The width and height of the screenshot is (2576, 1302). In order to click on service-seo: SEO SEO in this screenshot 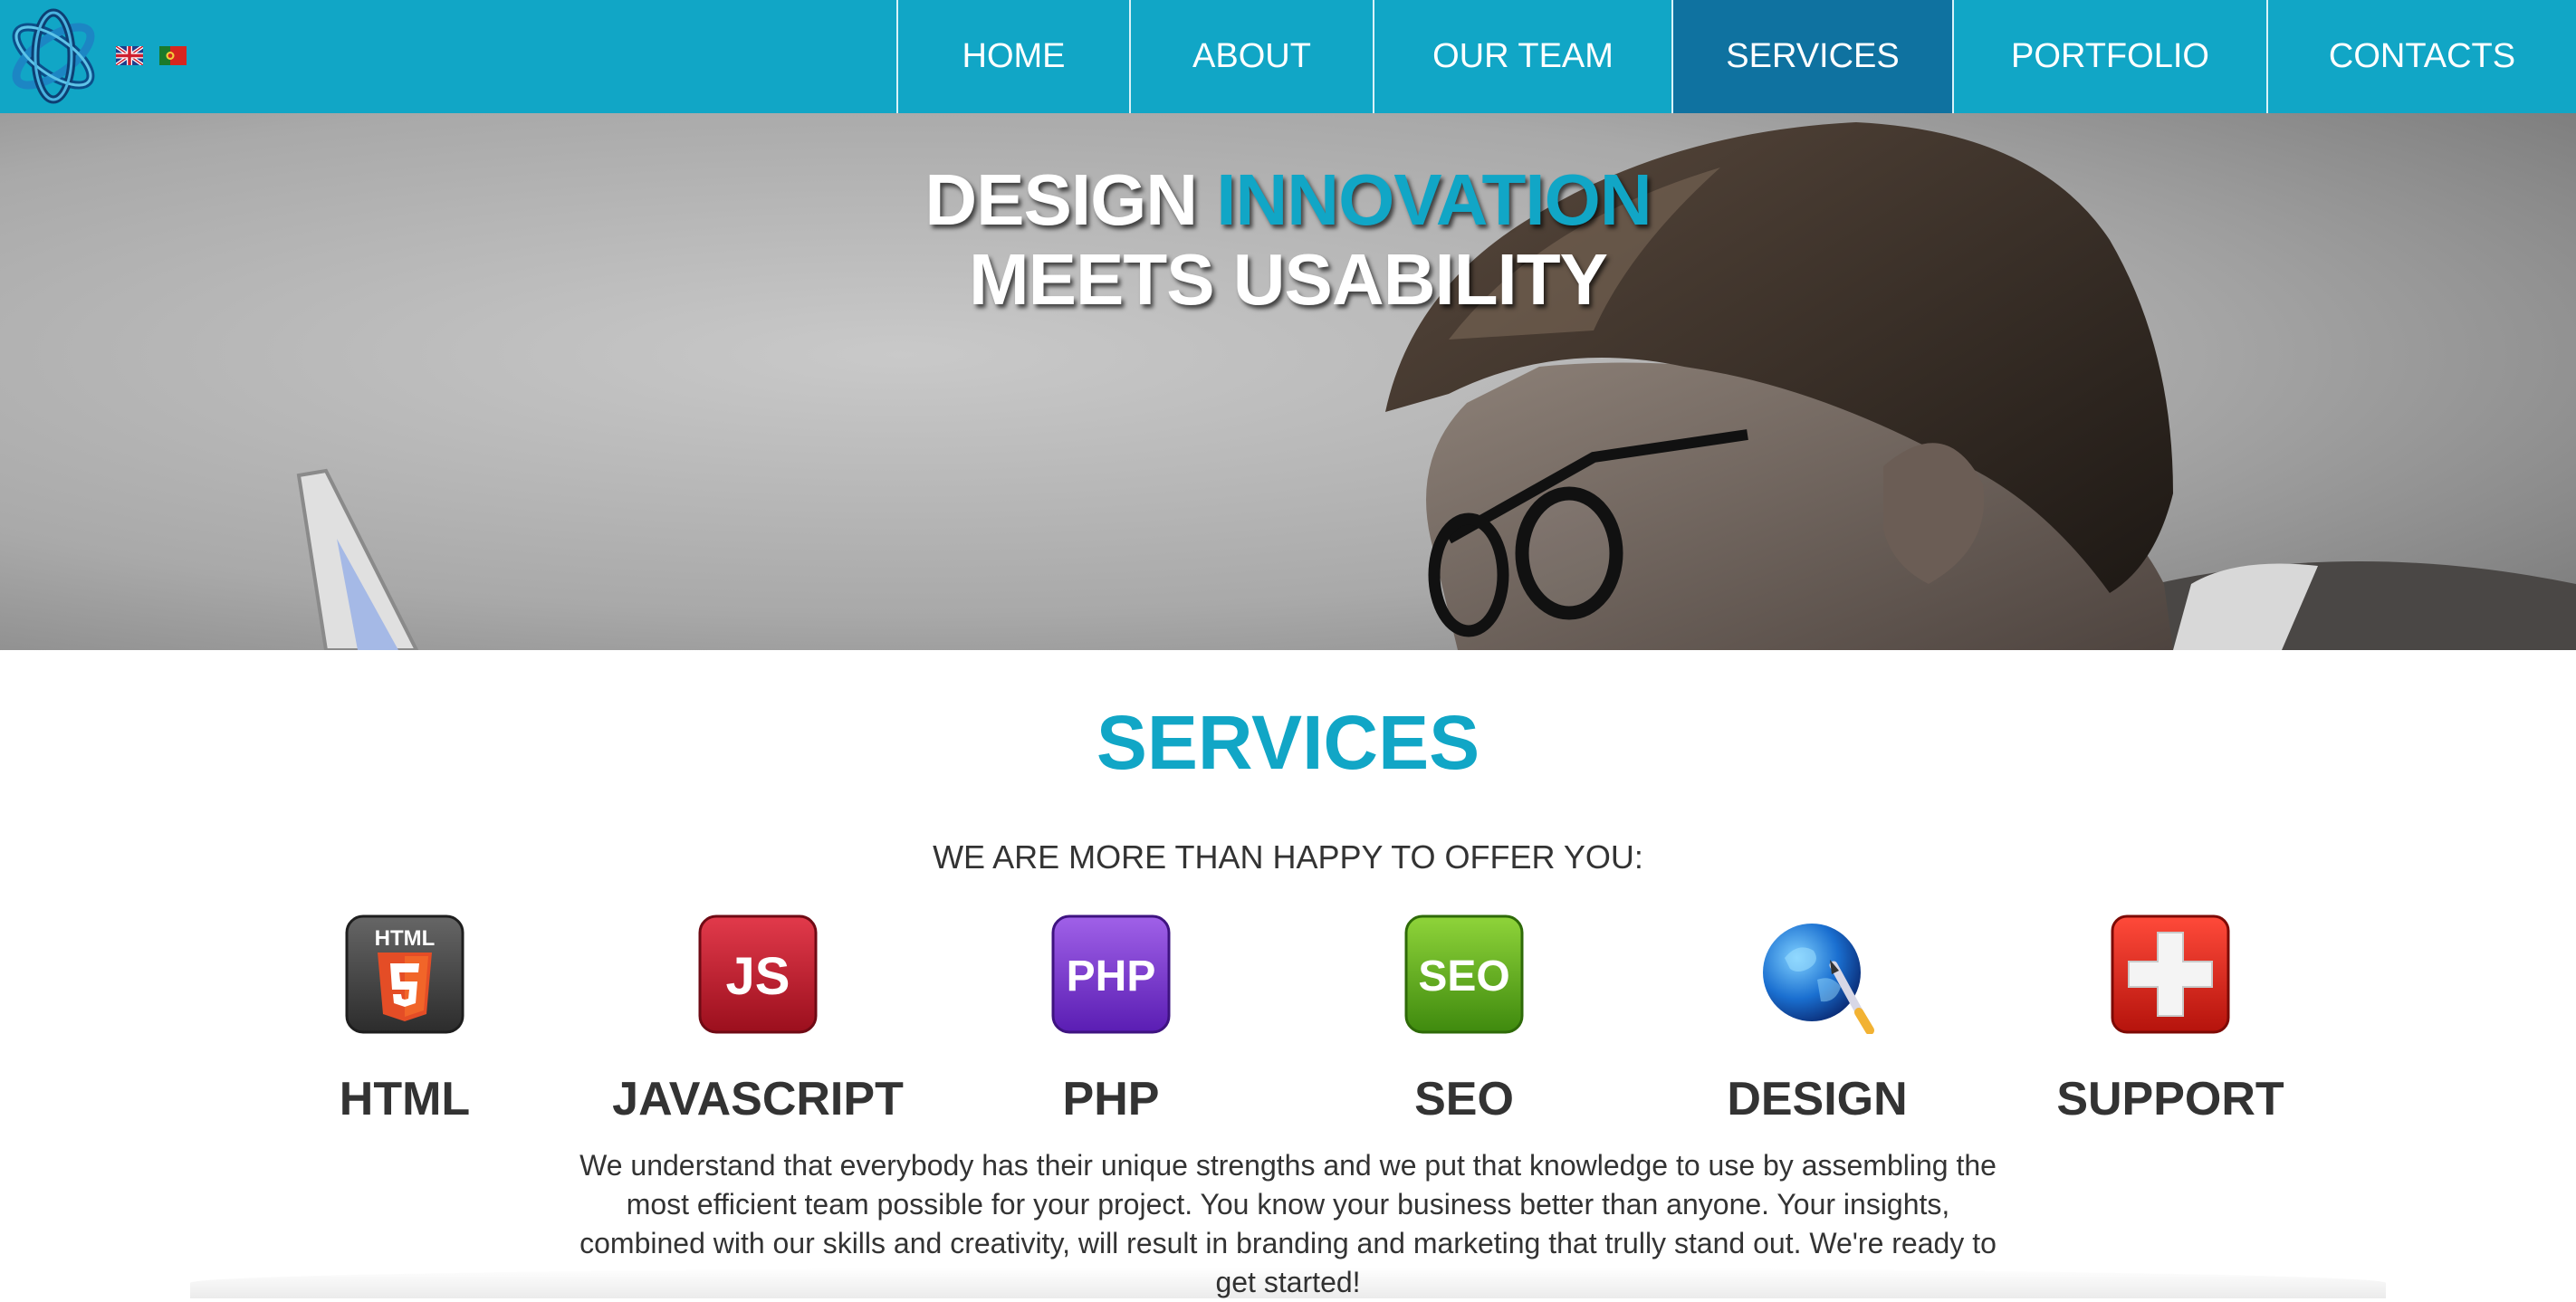, I will do `click(1464, 1020)`.